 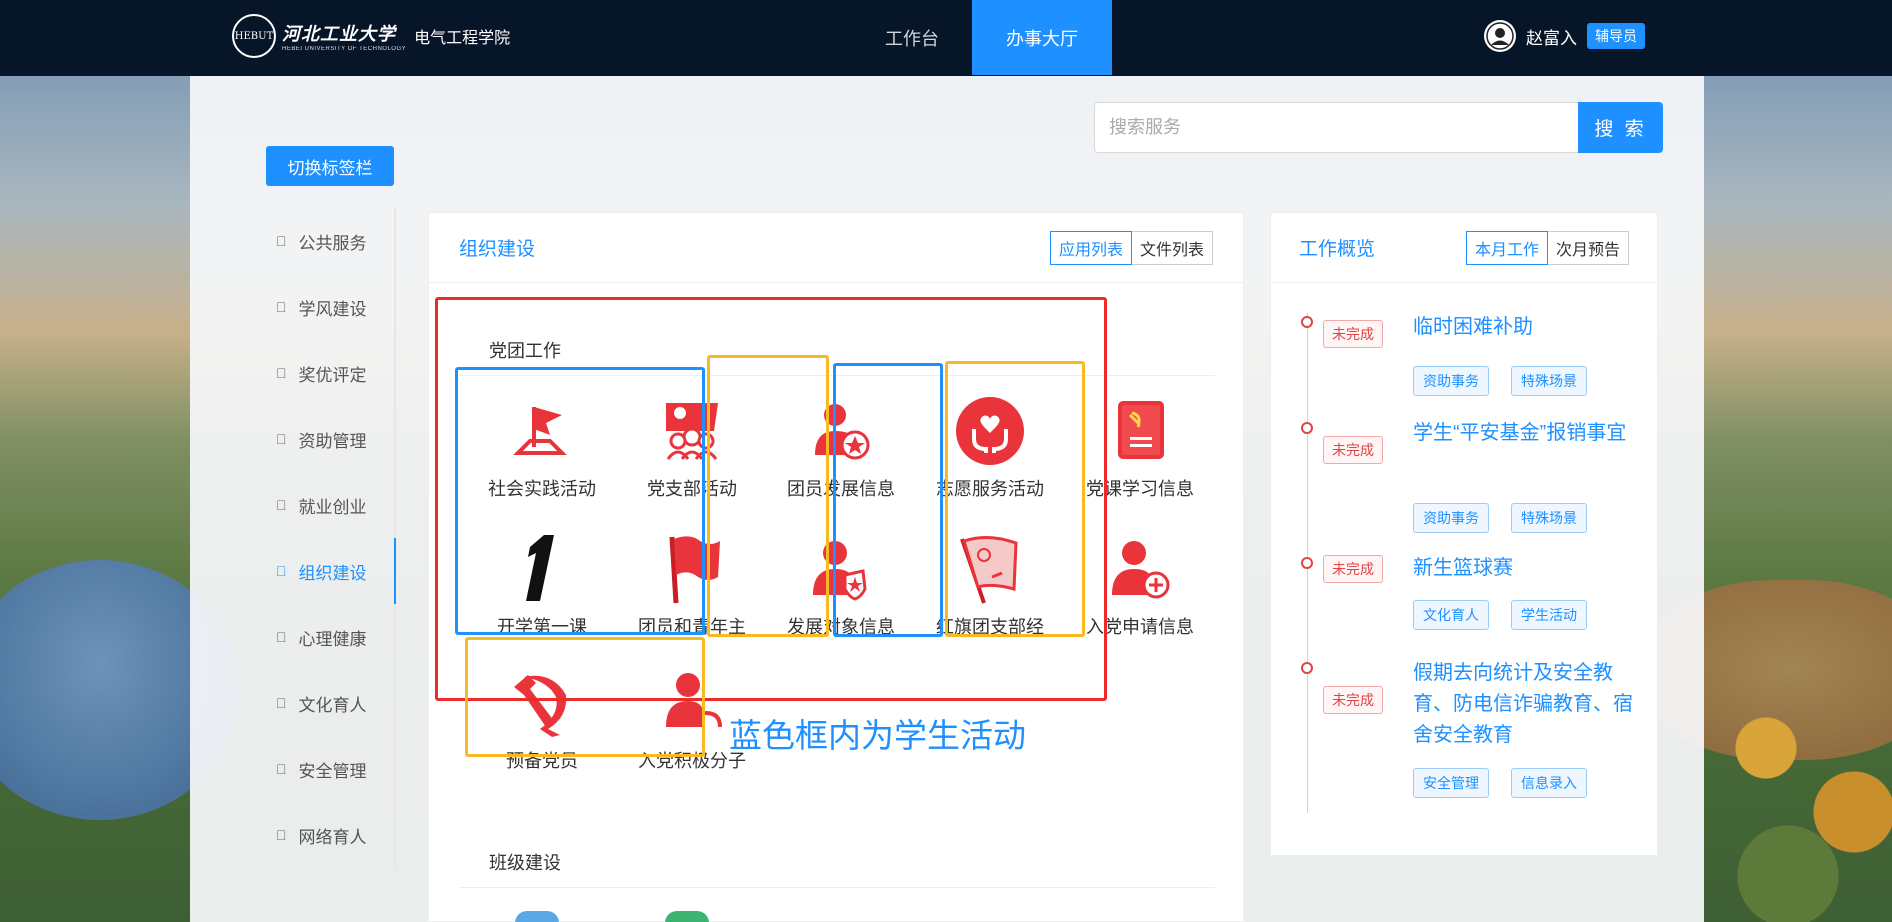 What do you see at coordinates (1172, 247) in the screenshot?
I see `tab-file-list: 文件列表` at bounding box center [1172, 247].